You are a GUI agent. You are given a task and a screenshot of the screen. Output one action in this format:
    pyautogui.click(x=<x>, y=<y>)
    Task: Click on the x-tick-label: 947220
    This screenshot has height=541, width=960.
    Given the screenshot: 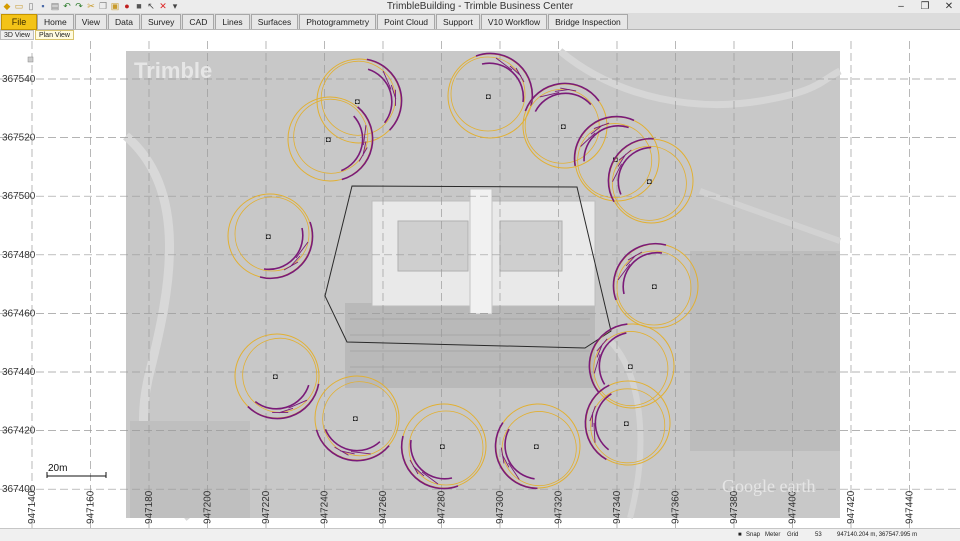 What is the action you would take?
    pyautogui.click(x=266, y=507)
    